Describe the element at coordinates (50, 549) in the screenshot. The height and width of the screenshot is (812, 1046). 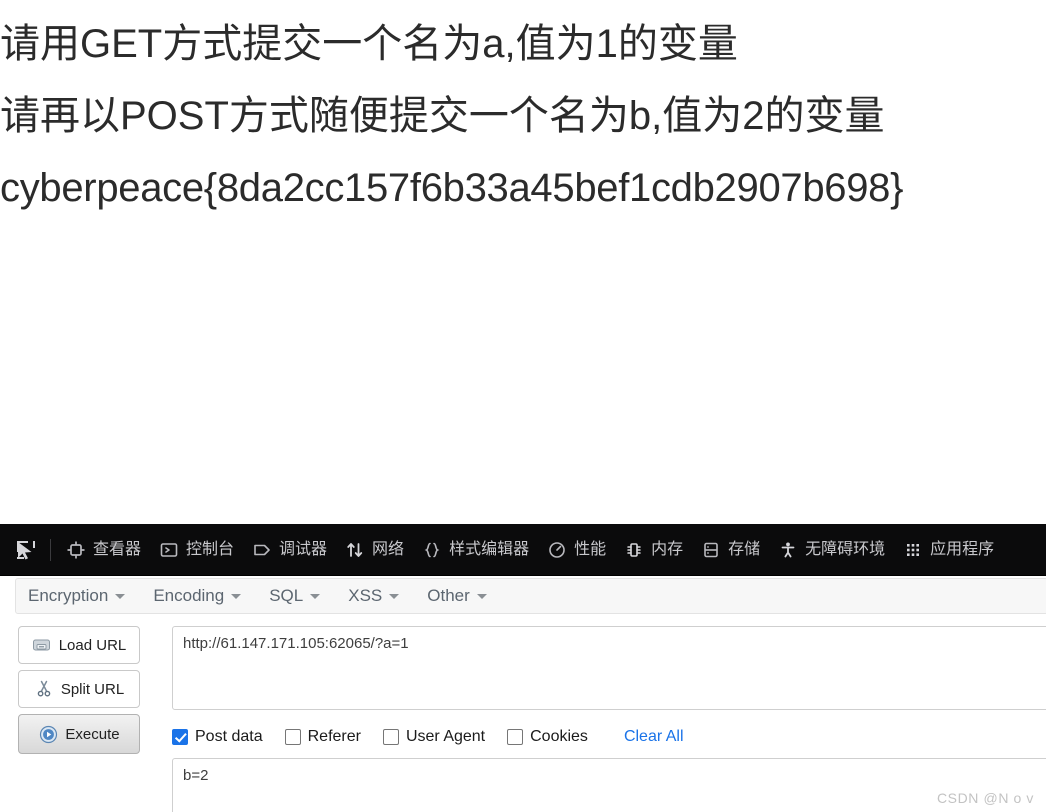
I see `toolbar-divider` at that location.